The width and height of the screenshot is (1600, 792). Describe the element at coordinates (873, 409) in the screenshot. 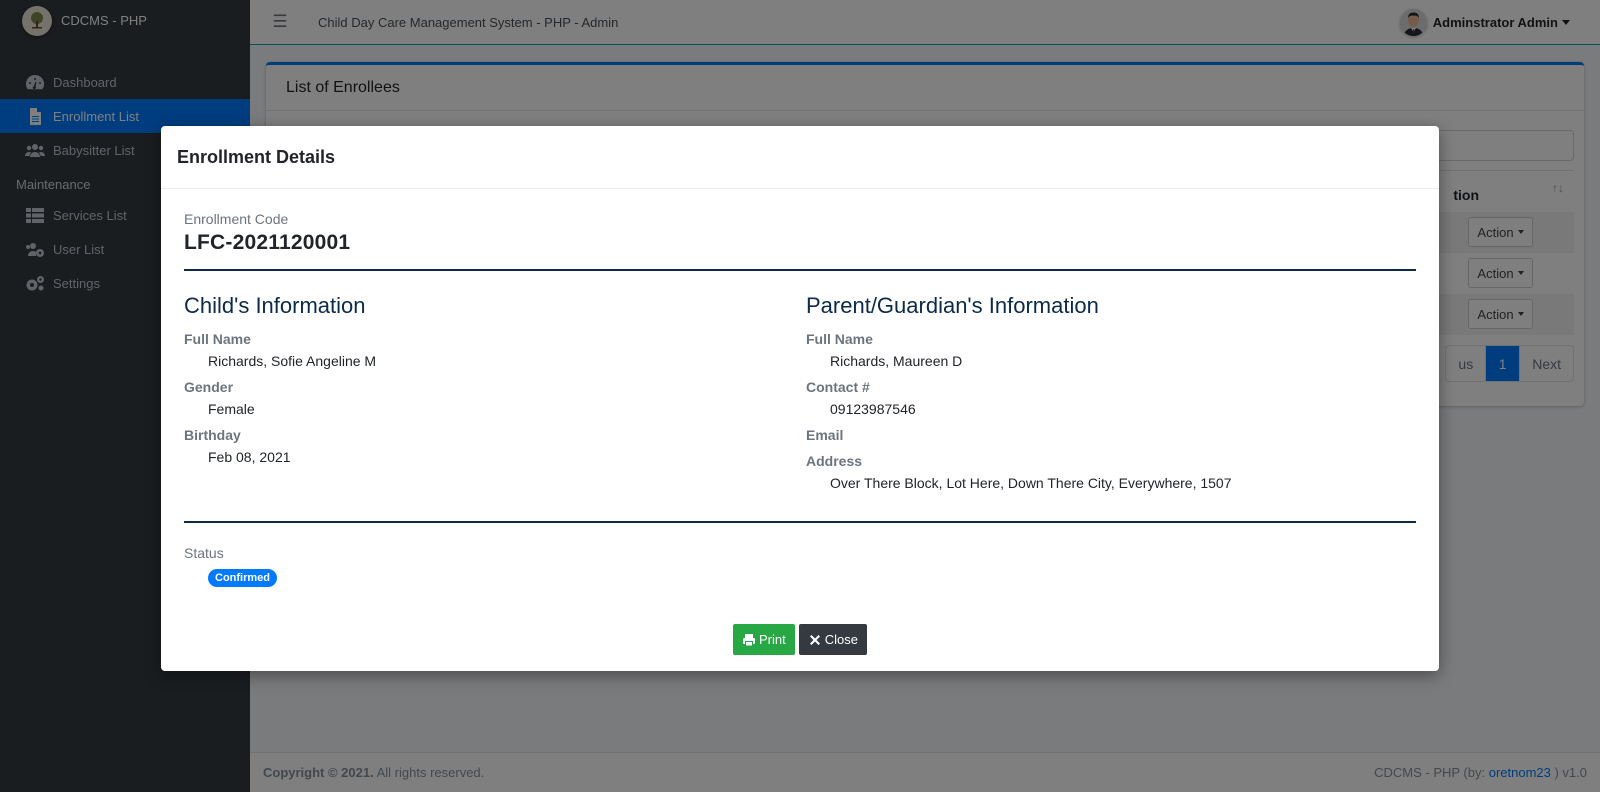

I see `parent-contact-value: 09123987546` at that location.